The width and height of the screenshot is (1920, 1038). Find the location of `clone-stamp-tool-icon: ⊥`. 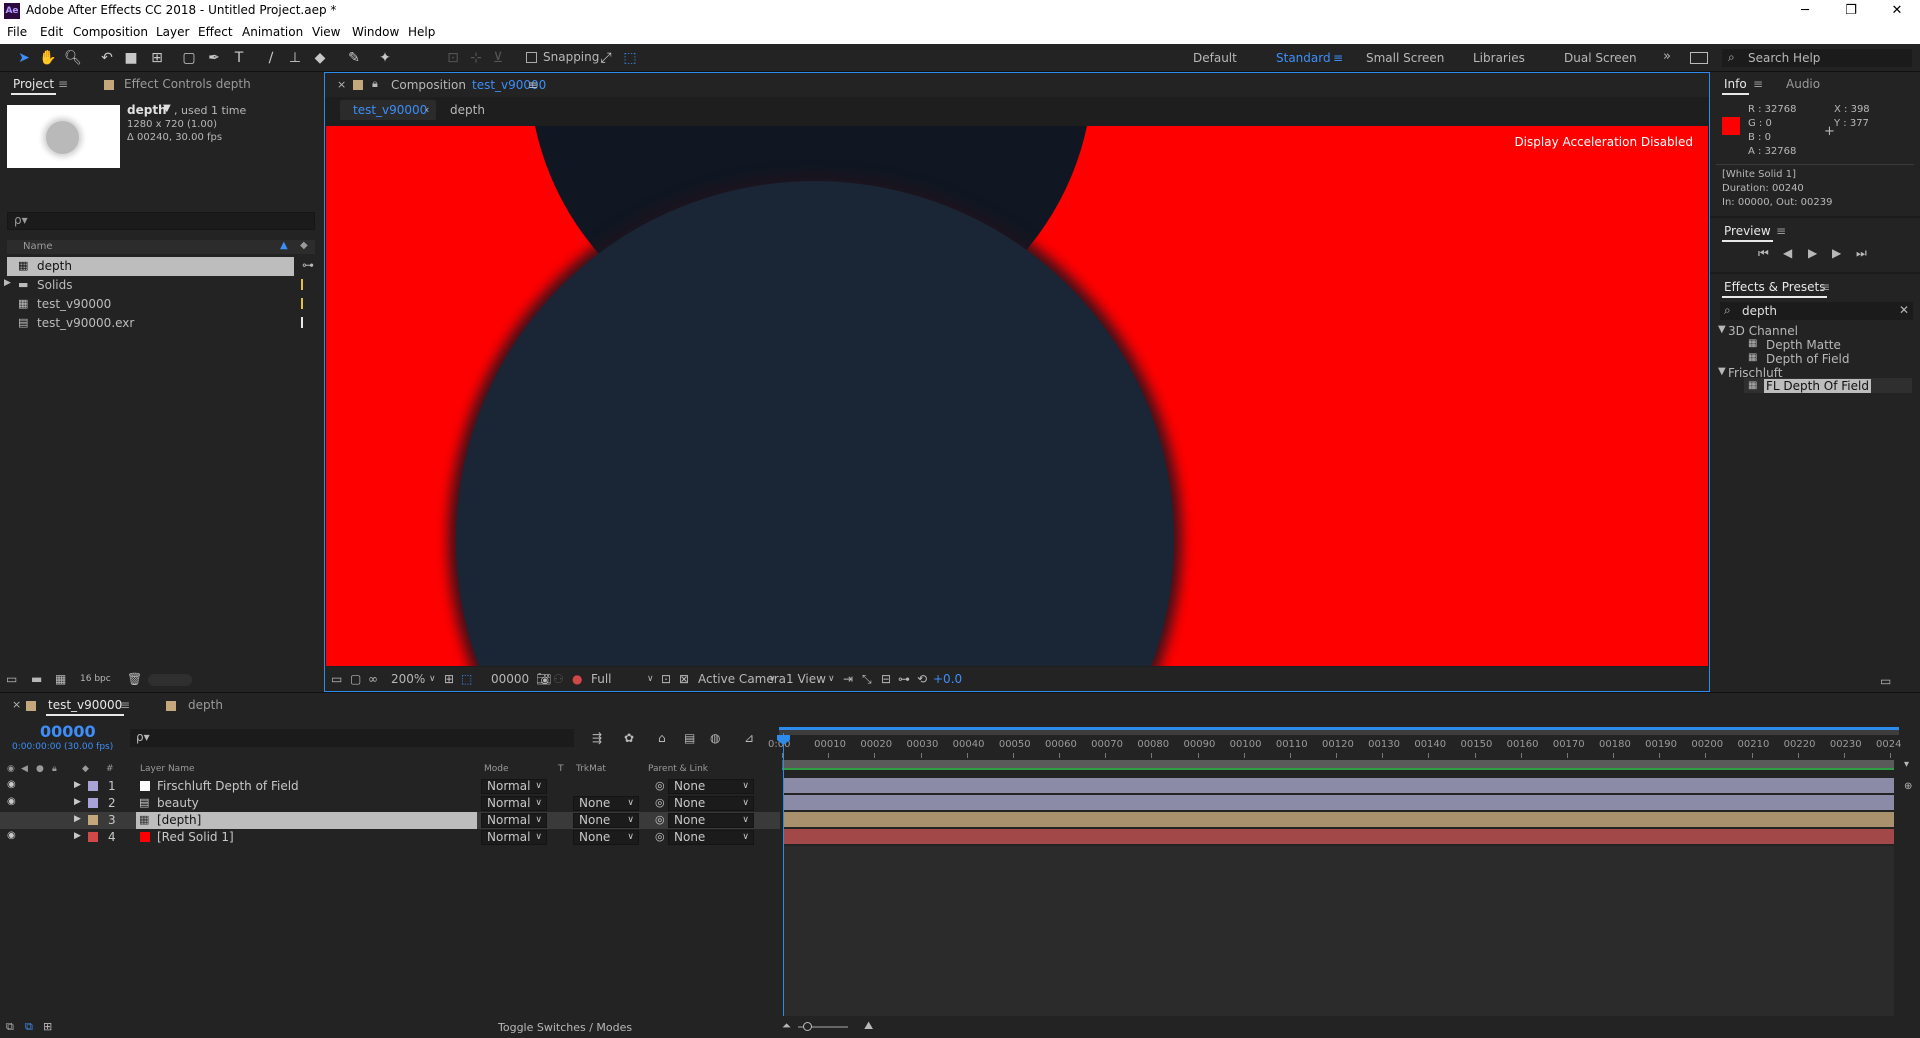

clone-stamp-tool-icon: ⊥ is located at coordinates (295, 58).